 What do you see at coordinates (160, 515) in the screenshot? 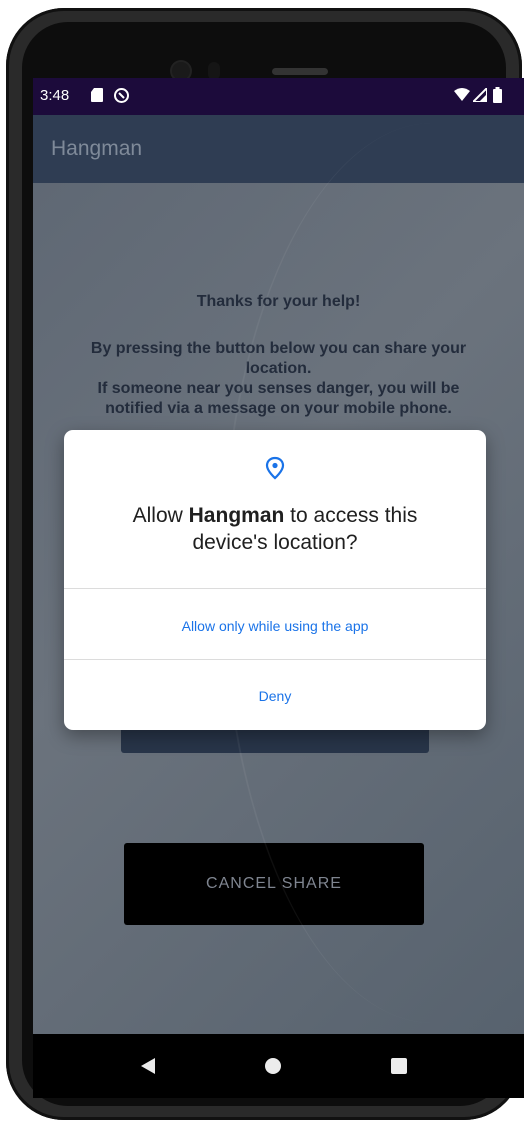
I see `dialog-title-prefix: Allow` at bounding box center [160, 515].